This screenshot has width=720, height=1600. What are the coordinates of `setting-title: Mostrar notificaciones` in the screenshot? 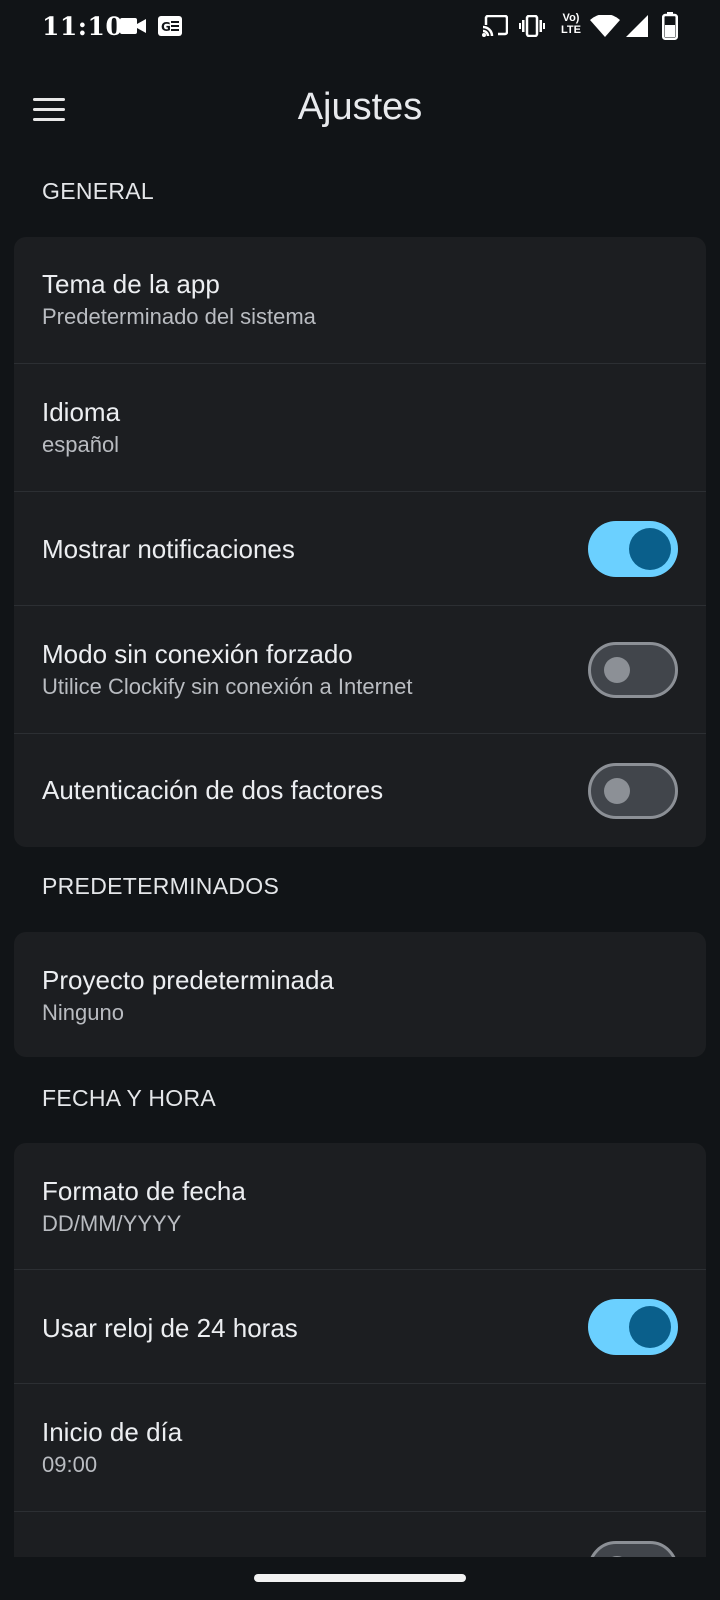 It's located at (168, 549).